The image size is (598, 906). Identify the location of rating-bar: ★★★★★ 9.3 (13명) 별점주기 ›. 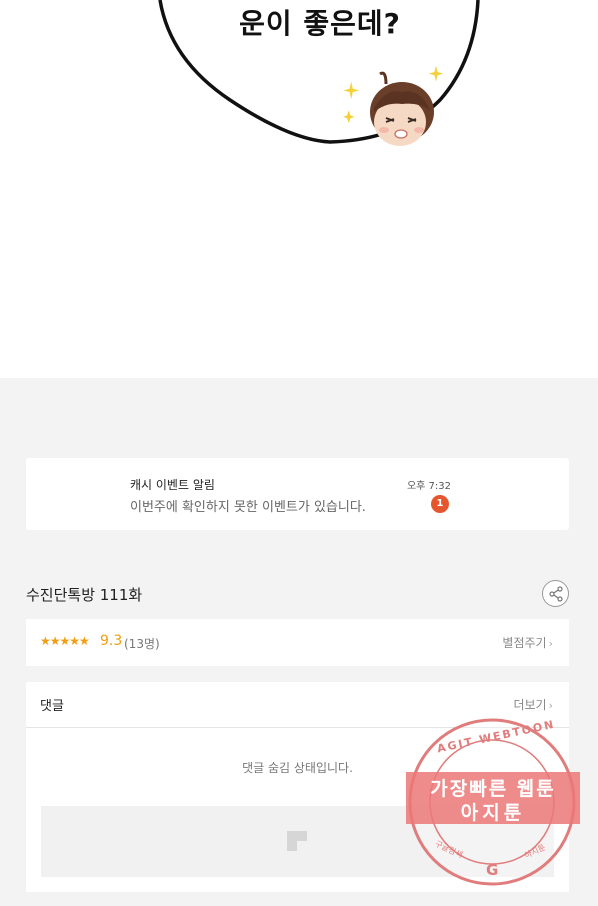
(297, 642).